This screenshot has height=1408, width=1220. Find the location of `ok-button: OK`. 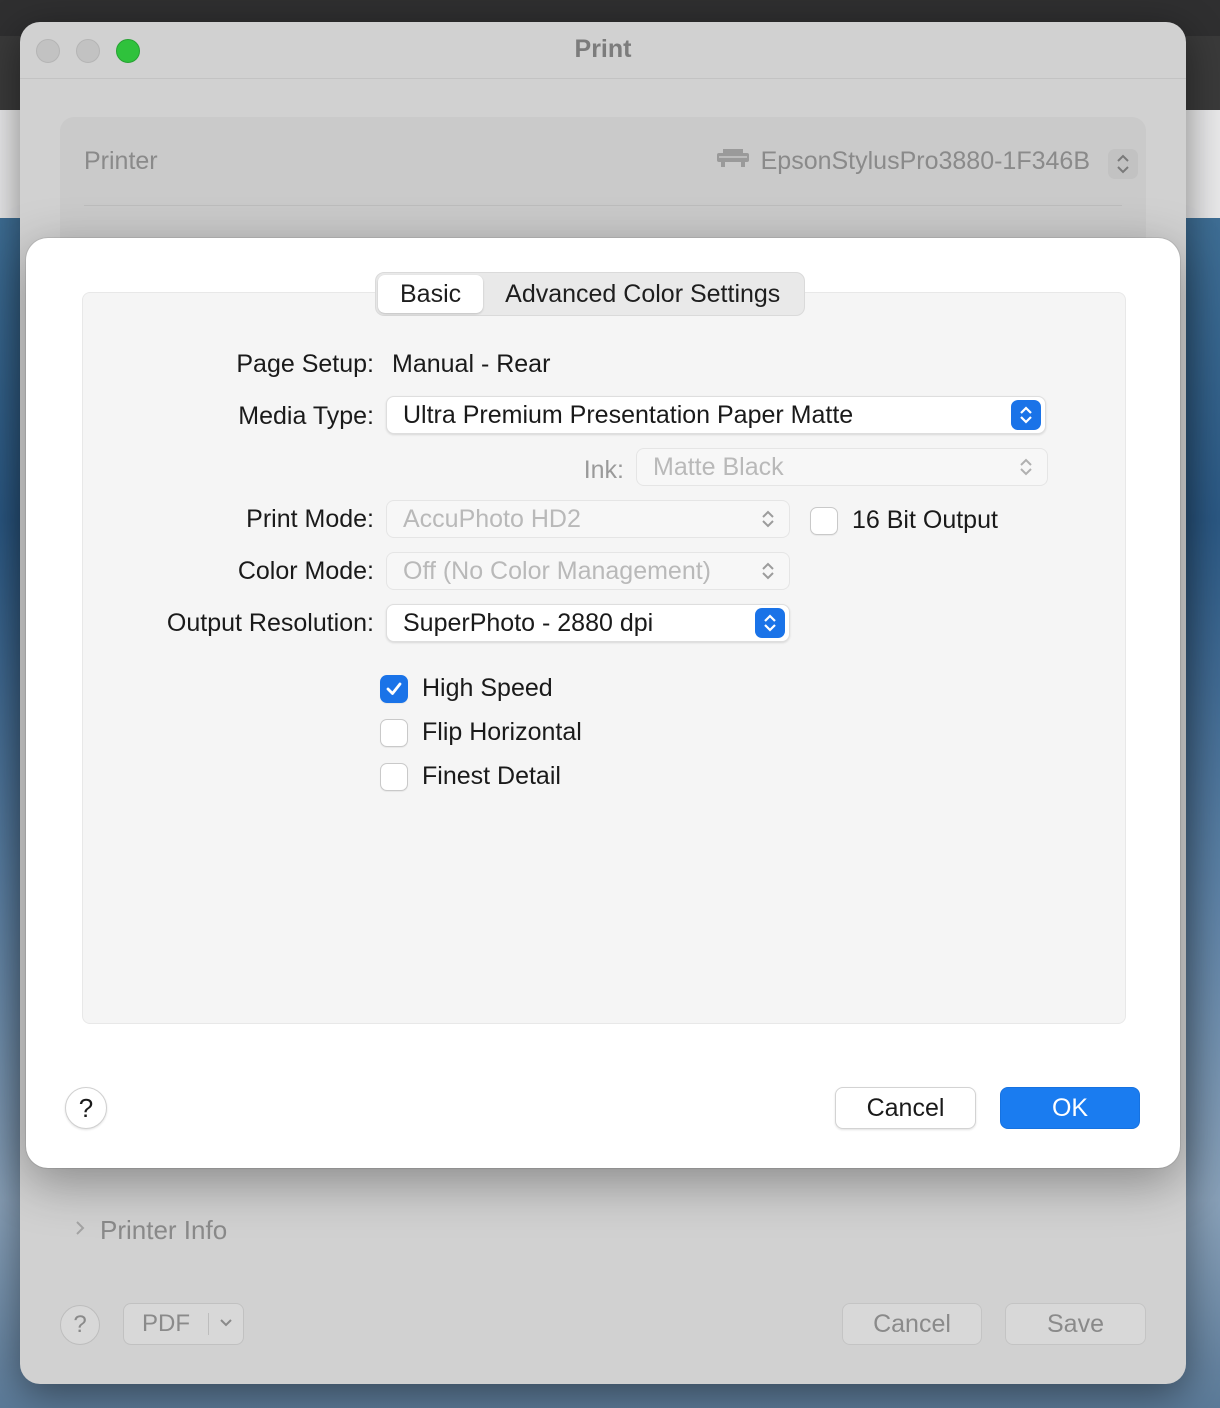

ok-button: OK is located at coordinates (1070, 1108).